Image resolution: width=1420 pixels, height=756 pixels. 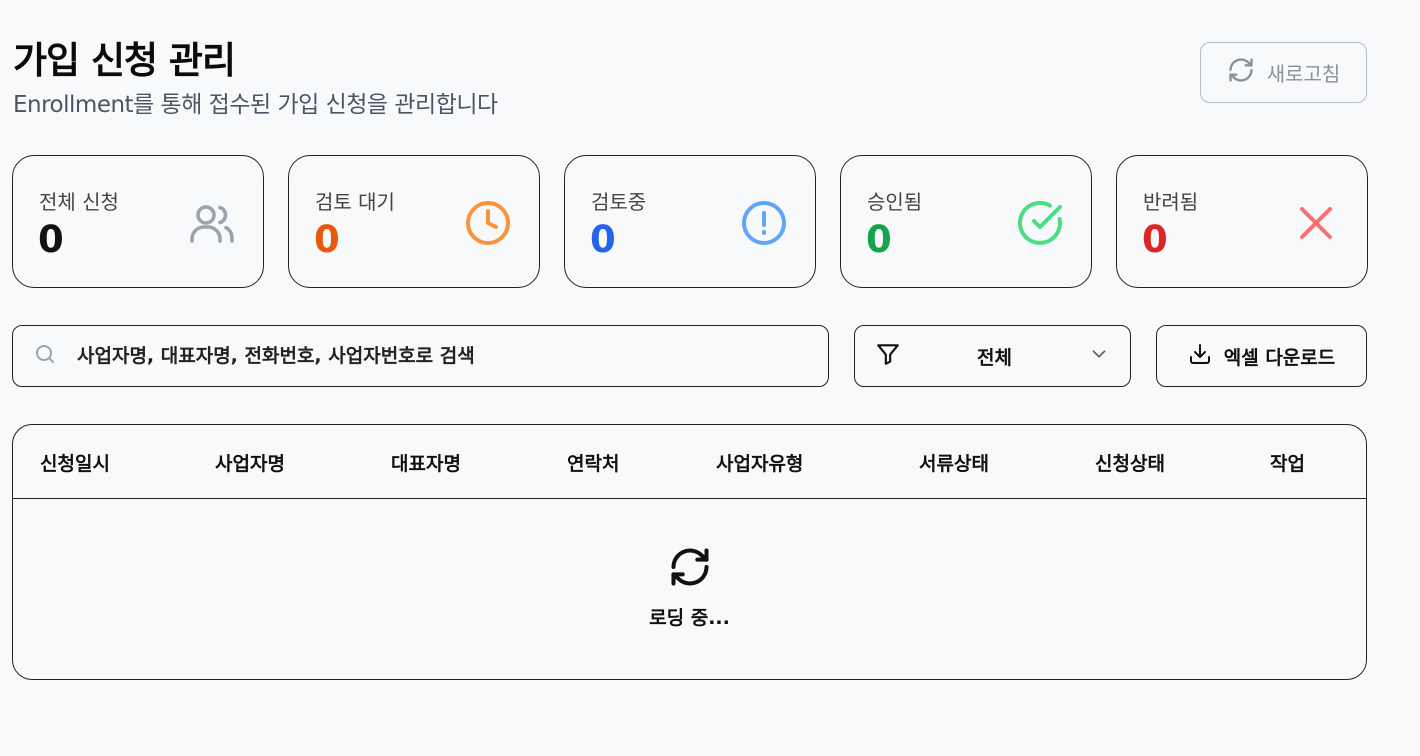 I want to click on clock-icon, so click(x=488, y=223).